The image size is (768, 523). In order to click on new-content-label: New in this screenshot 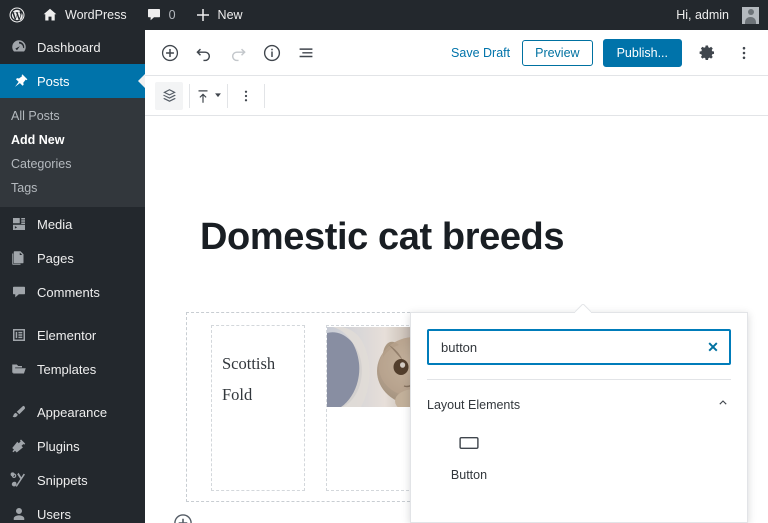, I will do `click(230, 15)`.